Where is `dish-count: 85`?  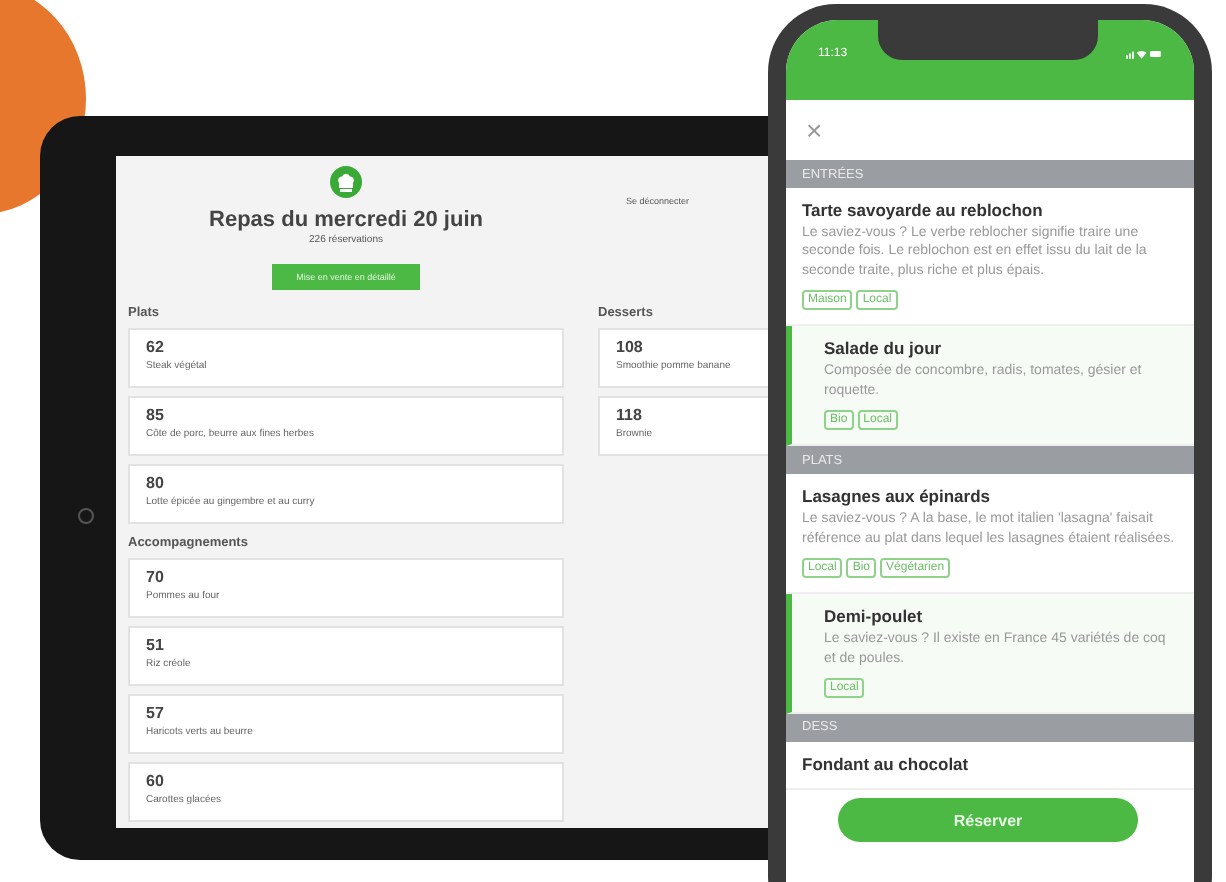 dish-count: 85 is located at coordinates (156, 415).